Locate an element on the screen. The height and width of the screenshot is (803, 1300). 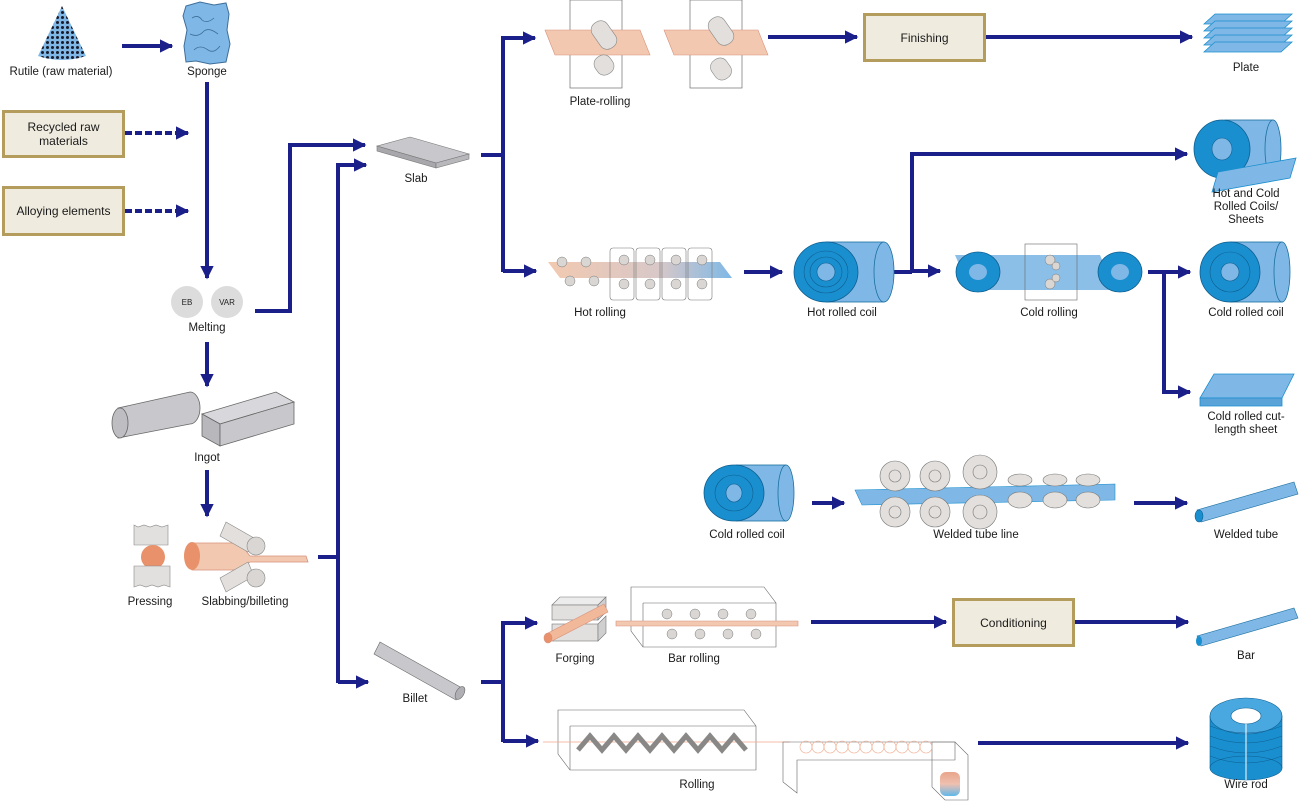
cut-length-sheet-label: Cold rolled cut-length sheet is located at coordinates (1246, 424).